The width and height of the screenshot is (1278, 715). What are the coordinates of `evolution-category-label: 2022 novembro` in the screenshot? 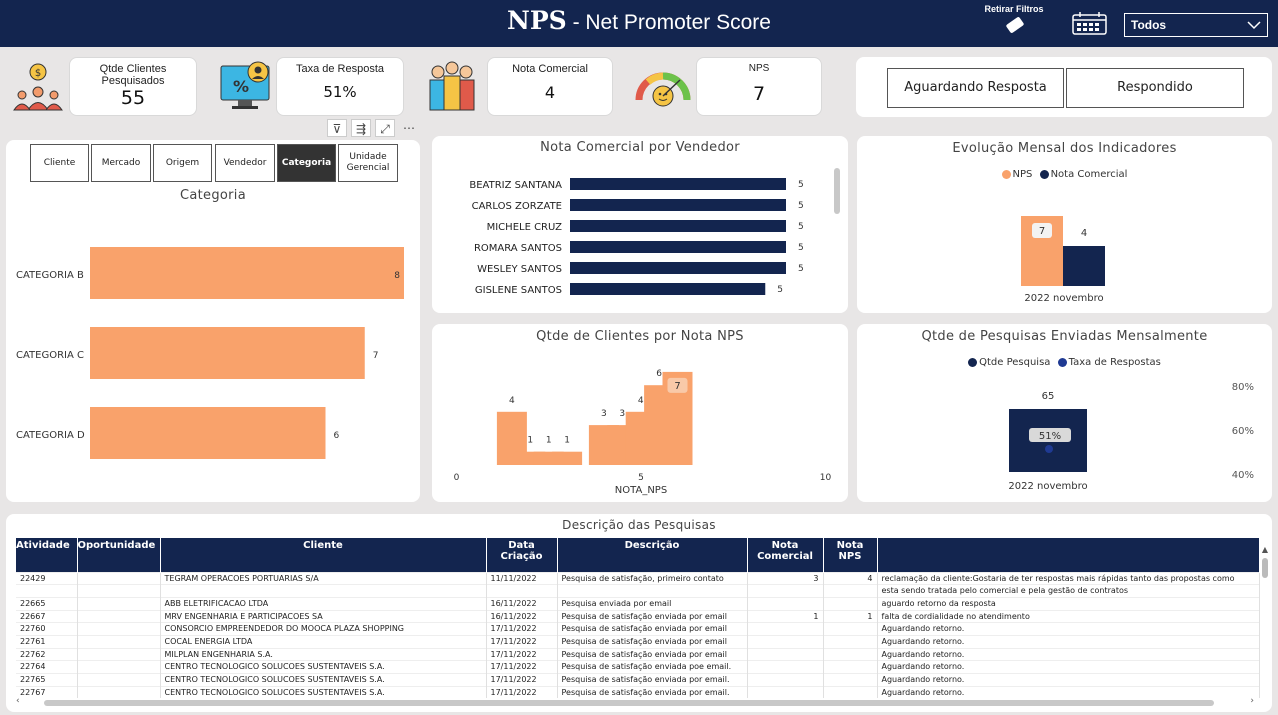 It's located at (1063, 298).